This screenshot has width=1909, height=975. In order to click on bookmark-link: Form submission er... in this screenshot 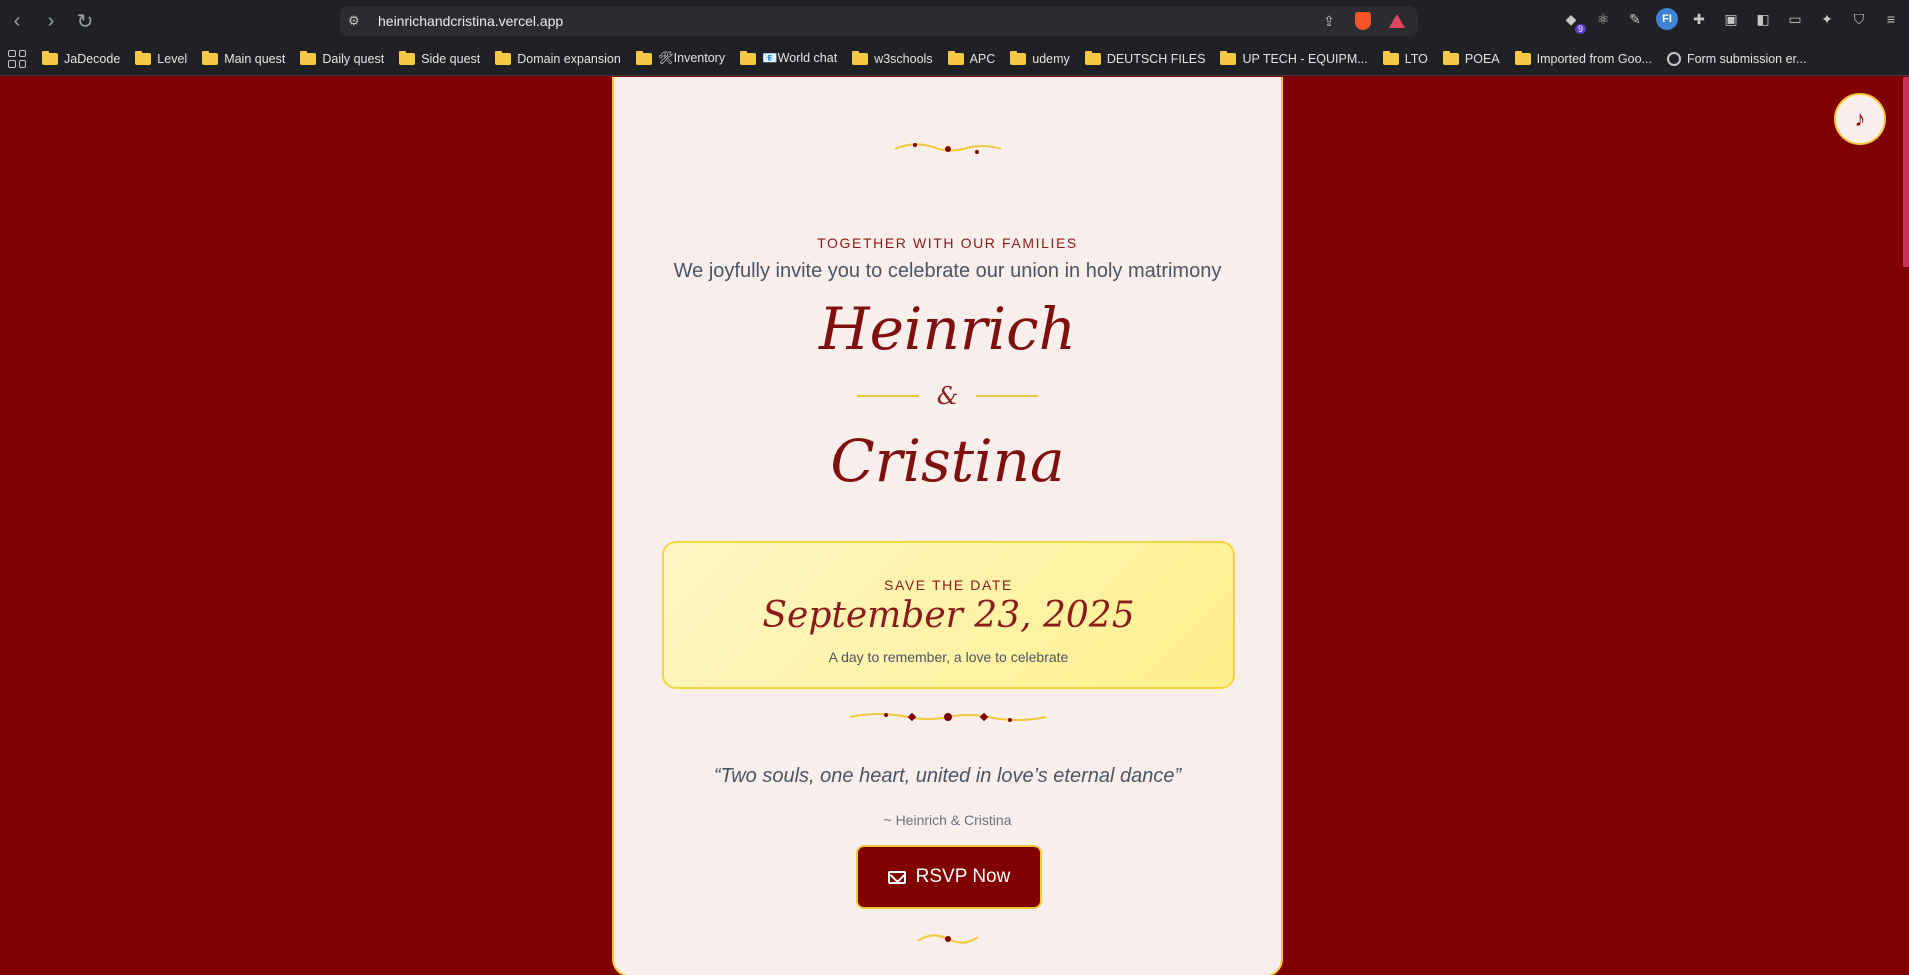, I will do `click(1736, 58)`.